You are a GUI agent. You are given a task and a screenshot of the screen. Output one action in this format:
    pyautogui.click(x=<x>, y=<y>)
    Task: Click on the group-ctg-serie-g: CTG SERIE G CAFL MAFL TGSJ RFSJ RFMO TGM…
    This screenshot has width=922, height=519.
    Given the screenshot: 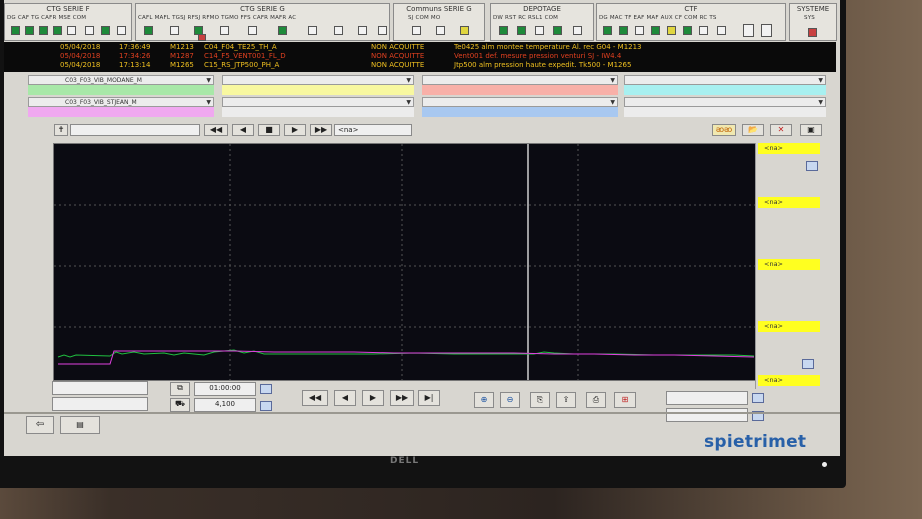 What is the action you would take?
    pyautogui.click(x=262, y=22)
    